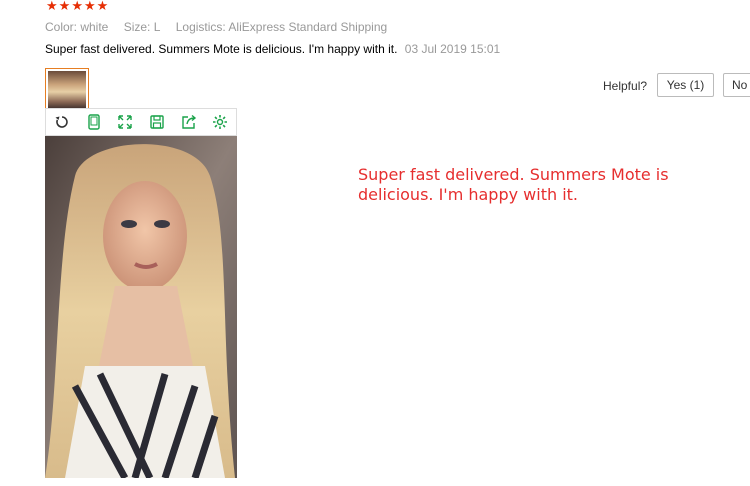 This screenshot has width=750, height=486. Describe the element at coordinates (736, 85) in the screenshot. I see `helpful-no-button: No` at that location.